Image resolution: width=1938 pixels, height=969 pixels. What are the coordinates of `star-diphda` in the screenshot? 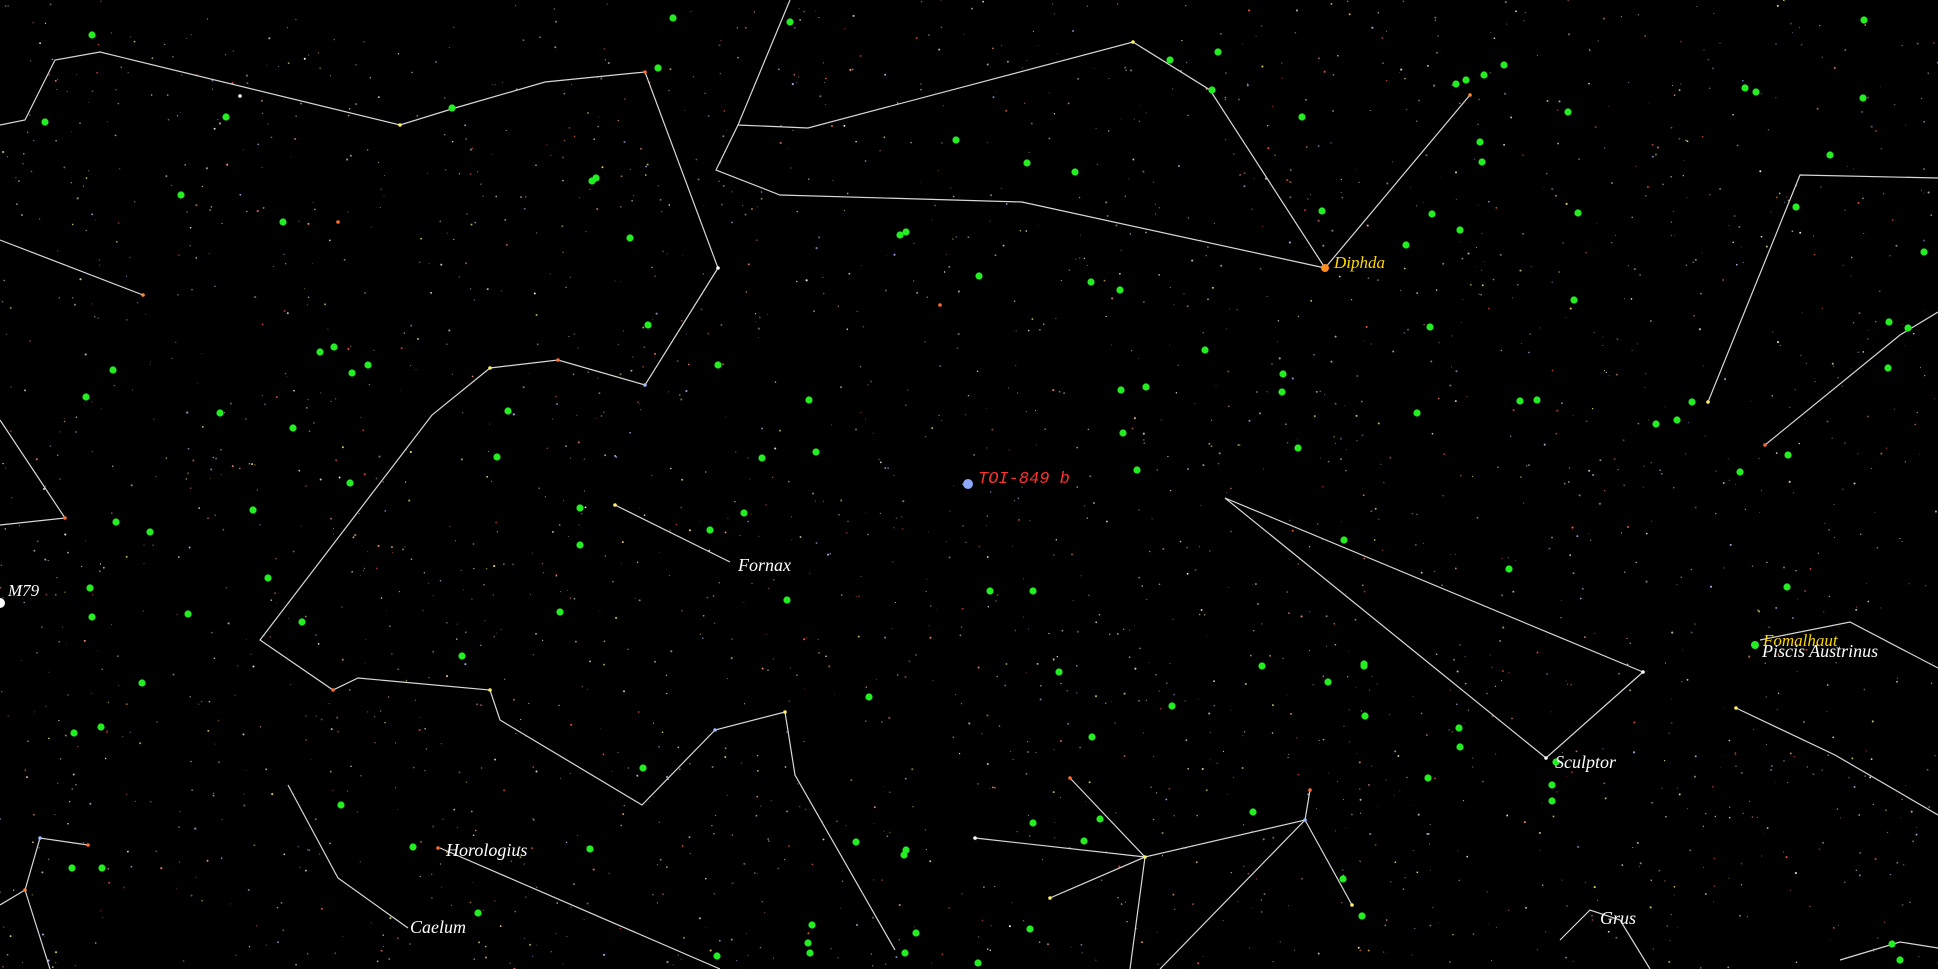 It's located at (1325, 268).